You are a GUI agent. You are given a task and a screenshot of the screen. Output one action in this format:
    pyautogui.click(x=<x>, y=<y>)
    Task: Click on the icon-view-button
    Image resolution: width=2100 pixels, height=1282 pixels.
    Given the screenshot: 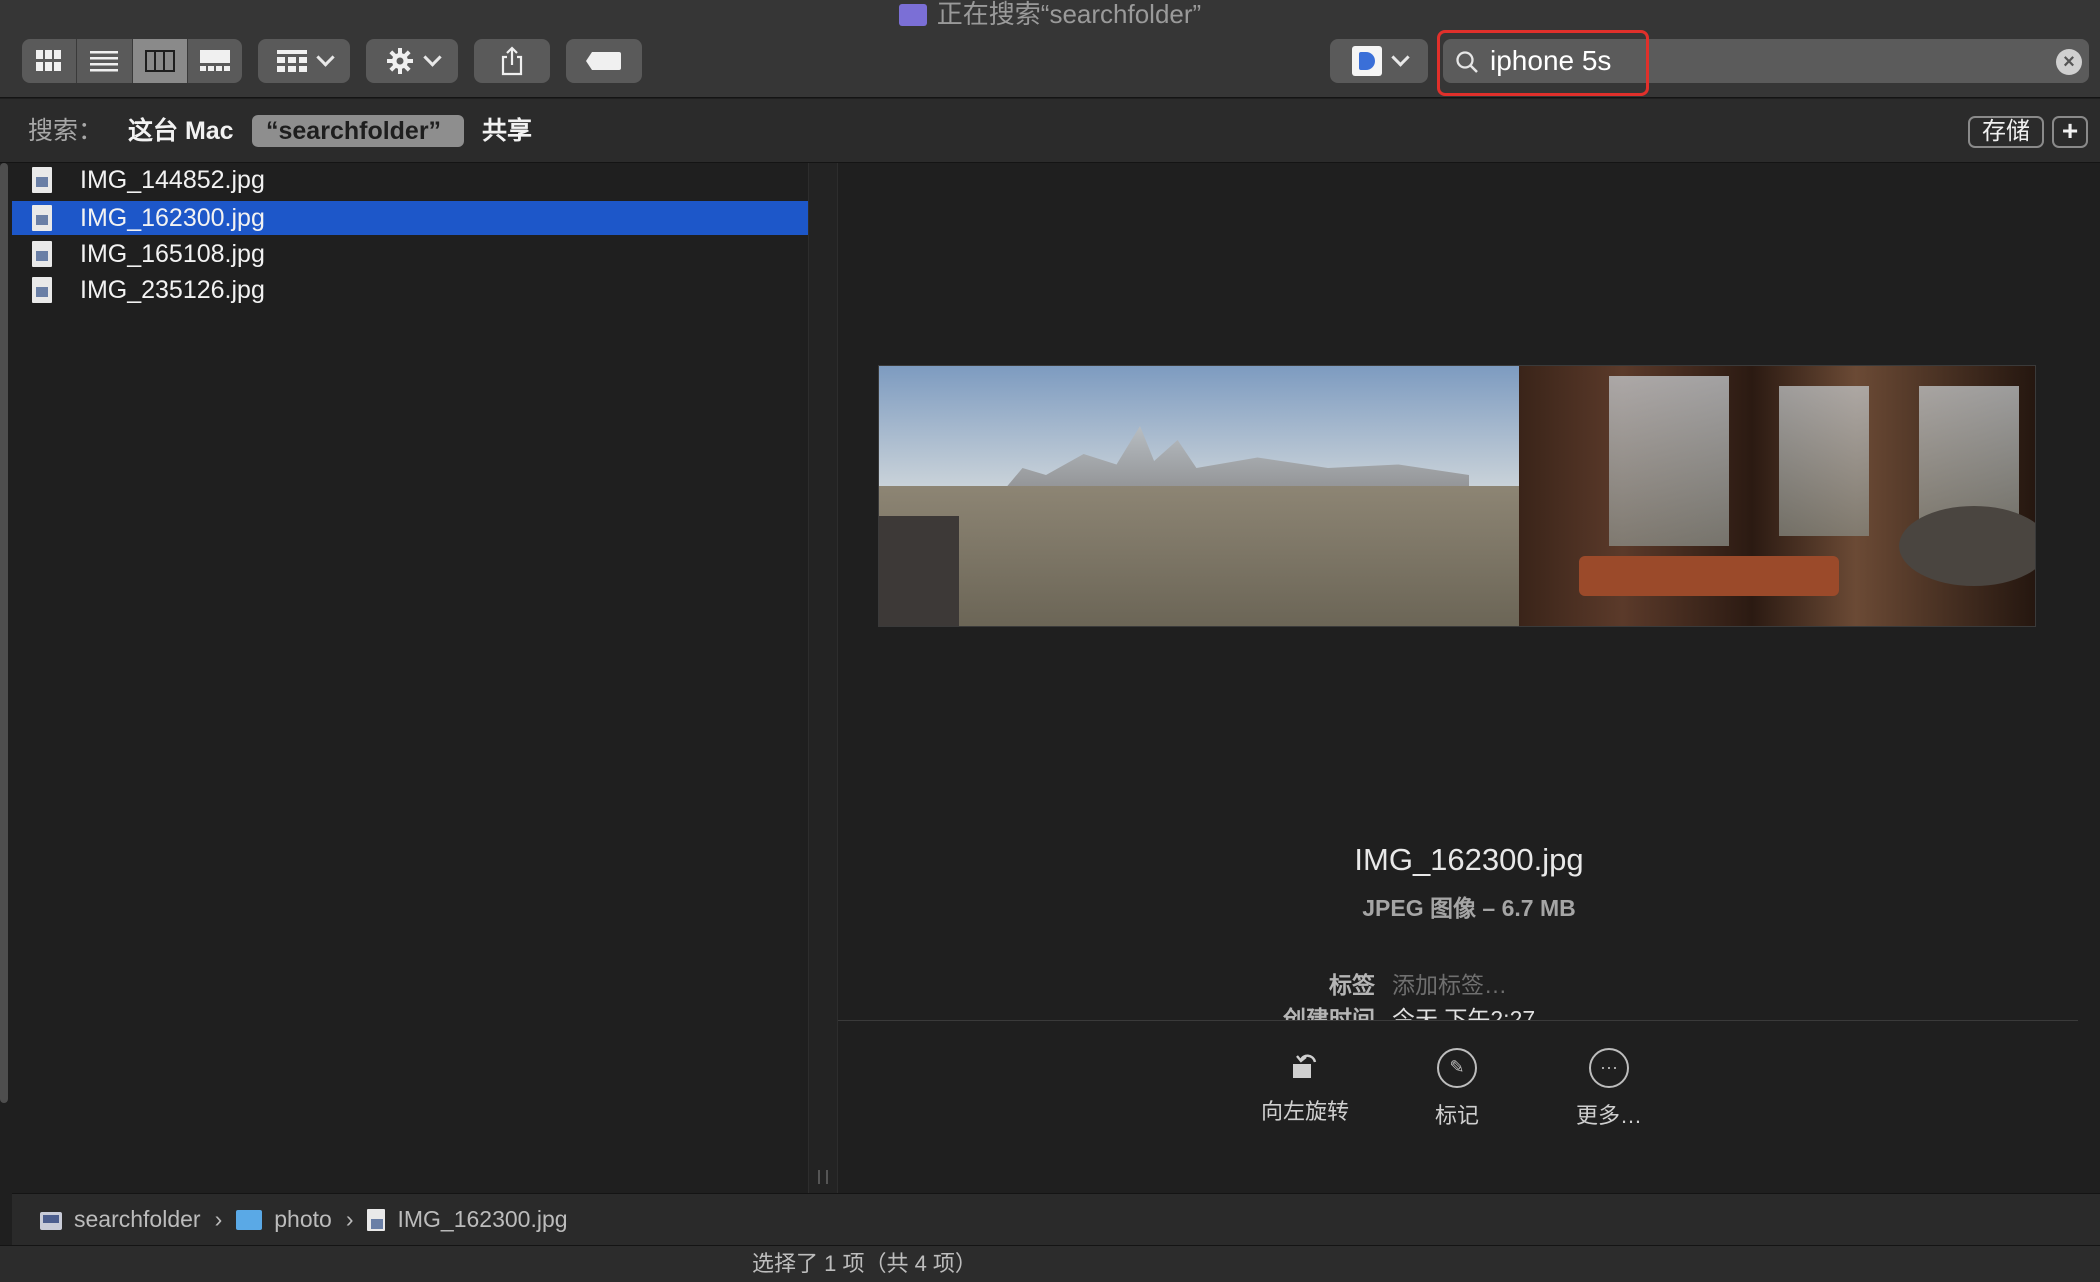 What is the action you would take?
    pyautogui.click(x=50, y=61)
    